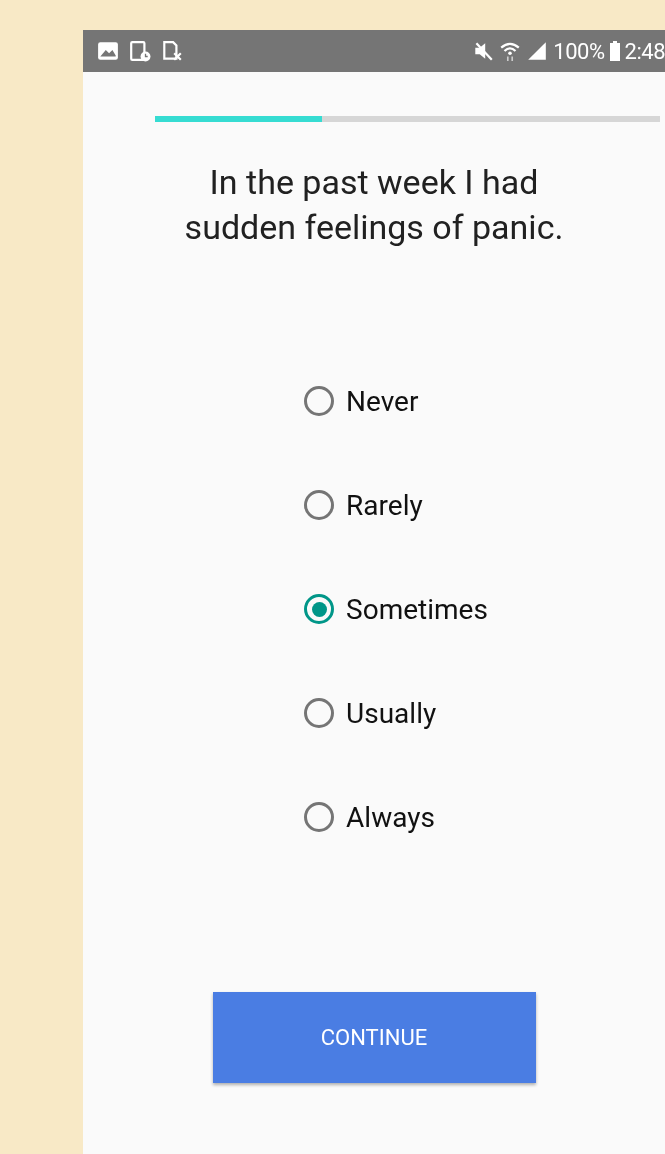 This screenshot has height=1154, width=665. What do you see at coordinates (417, 609) in the screenshot?
I see `option-label: Sometimes` at bounding box center [417, 609].